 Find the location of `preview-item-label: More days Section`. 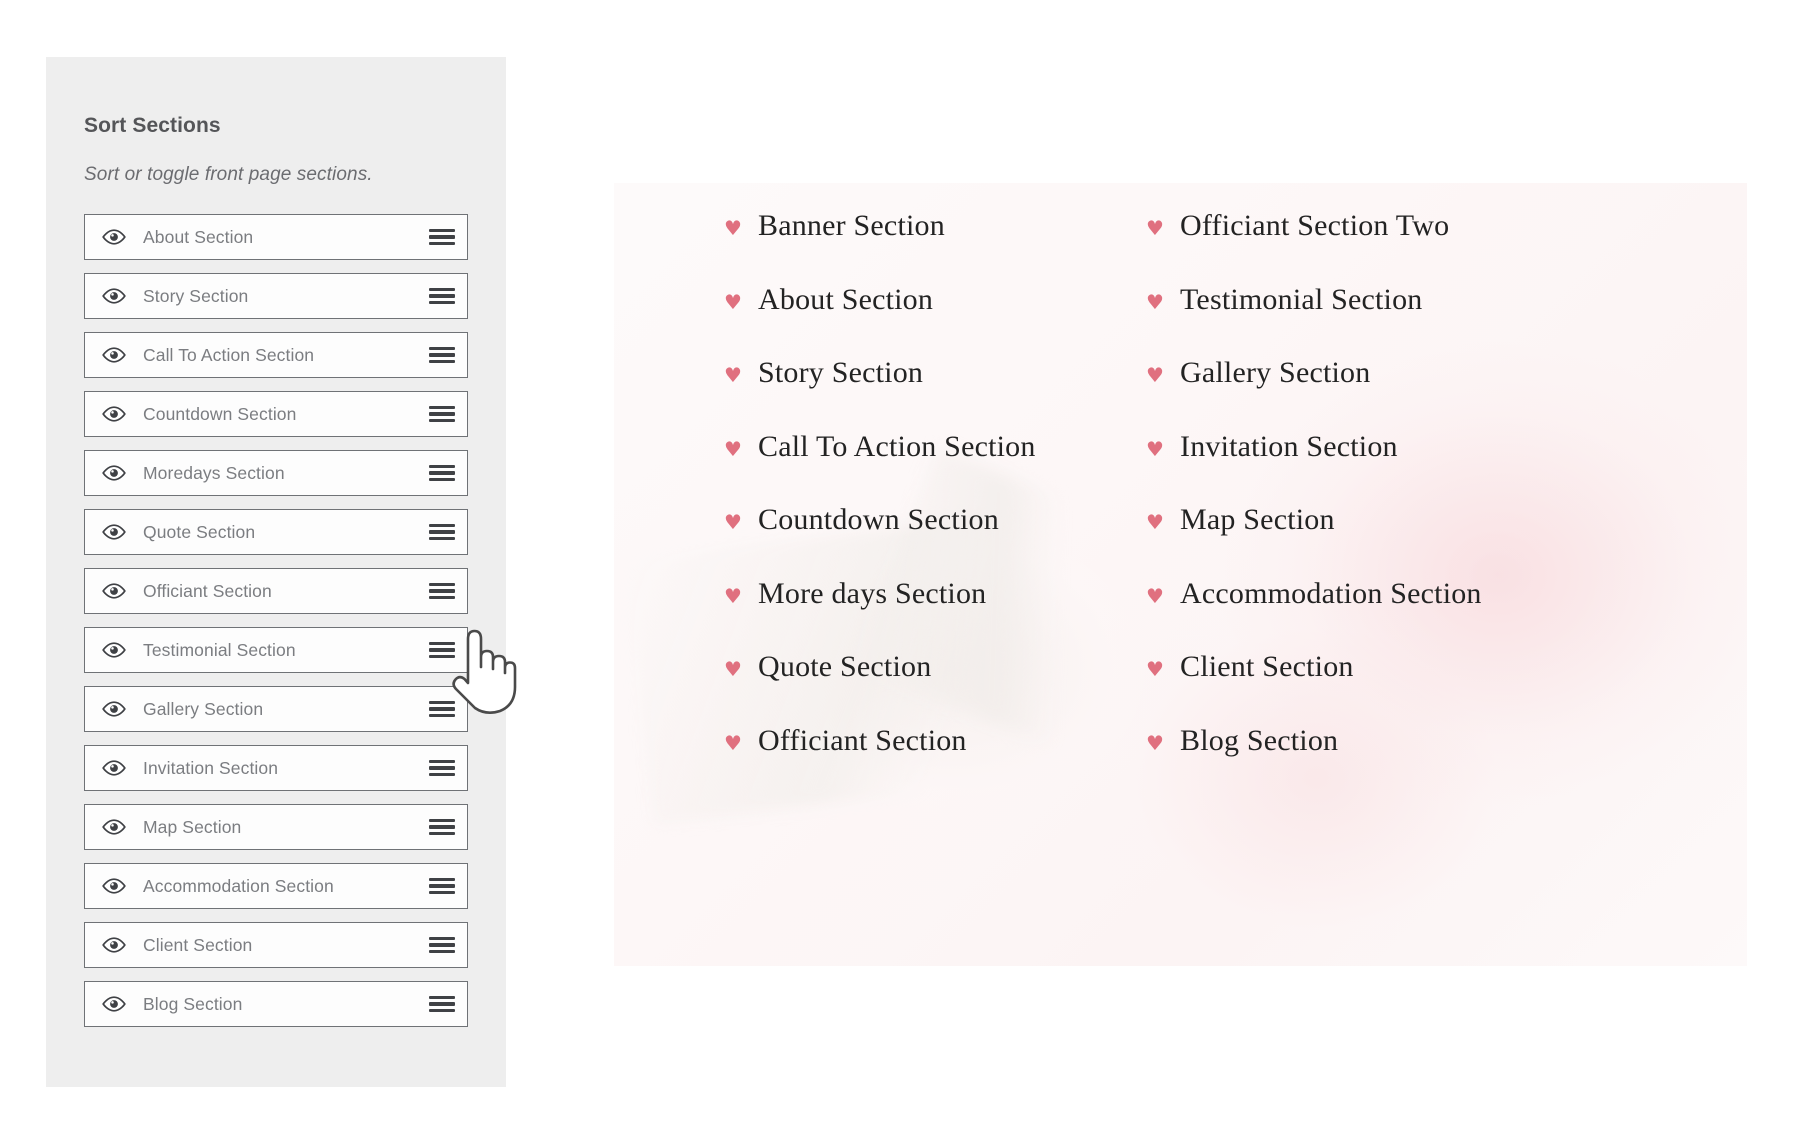

preview-item-label: More days Section is located at coordinates (872, 593).